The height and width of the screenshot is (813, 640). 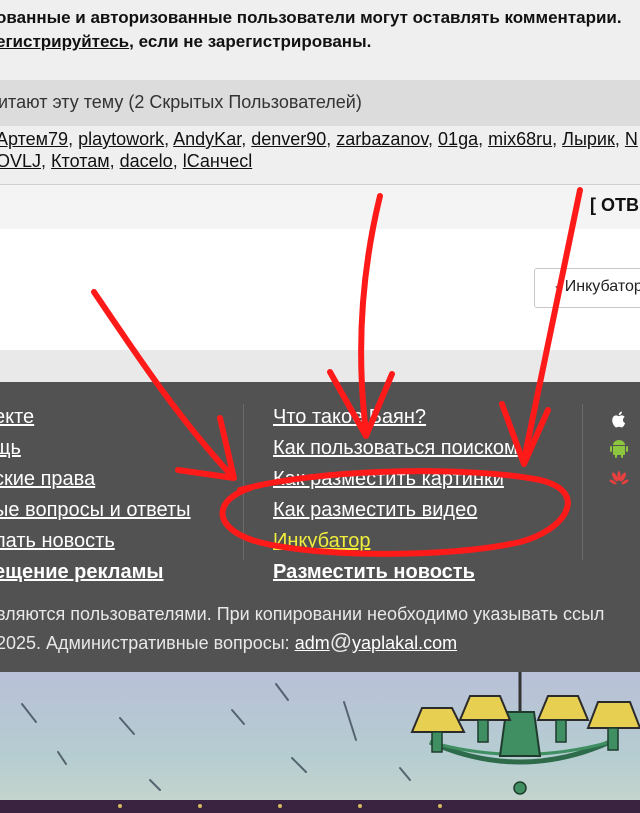 What do you see at coordinates (619, 449) in the screenshot?
I see `android-icon` at bounding box center [619, 449].